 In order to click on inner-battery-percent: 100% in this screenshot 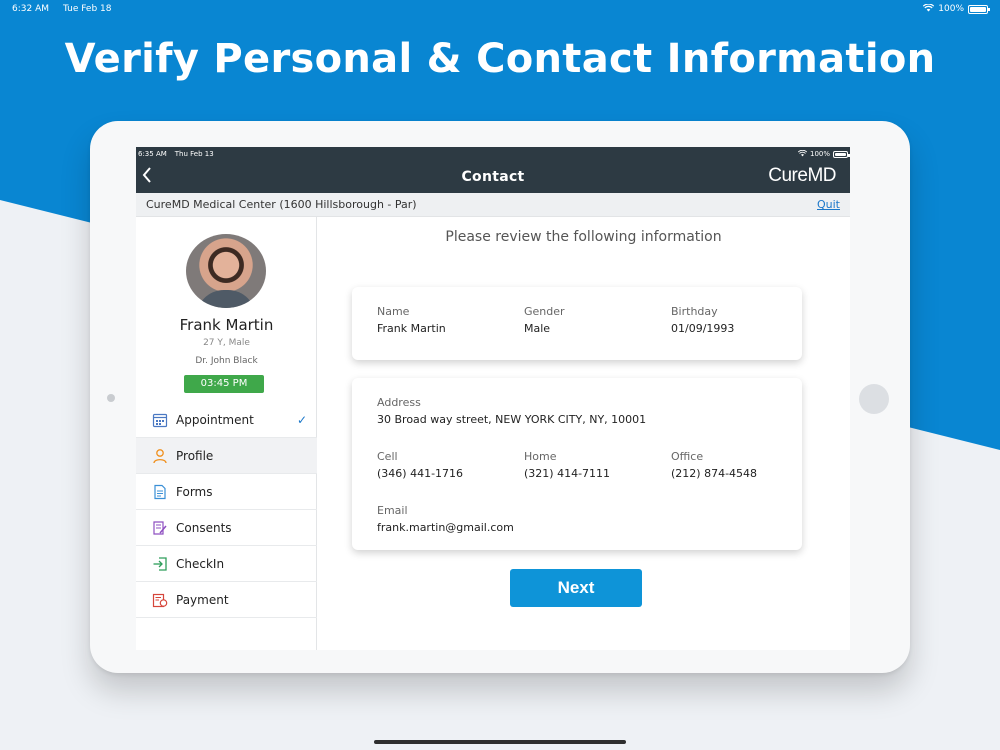, I will do `click(819, 154)`.